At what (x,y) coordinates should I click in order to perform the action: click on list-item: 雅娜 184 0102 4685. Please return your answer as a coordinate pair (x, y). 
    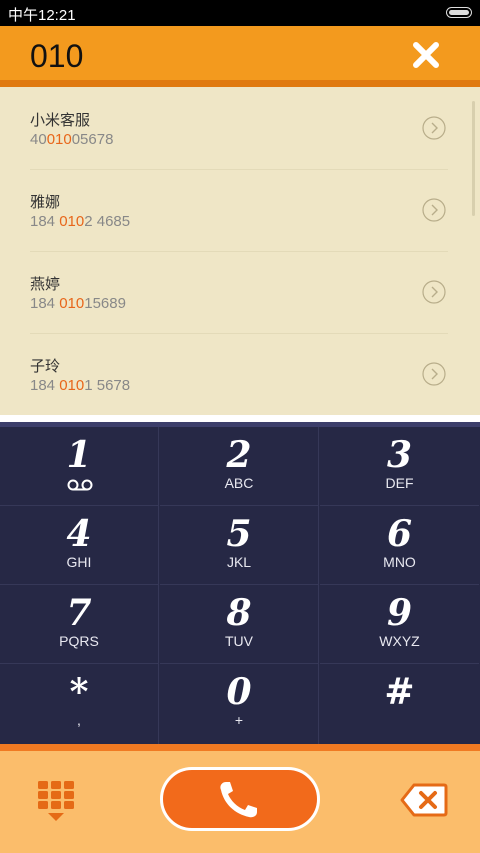
    Looking at the image, I should click on (239, 210).